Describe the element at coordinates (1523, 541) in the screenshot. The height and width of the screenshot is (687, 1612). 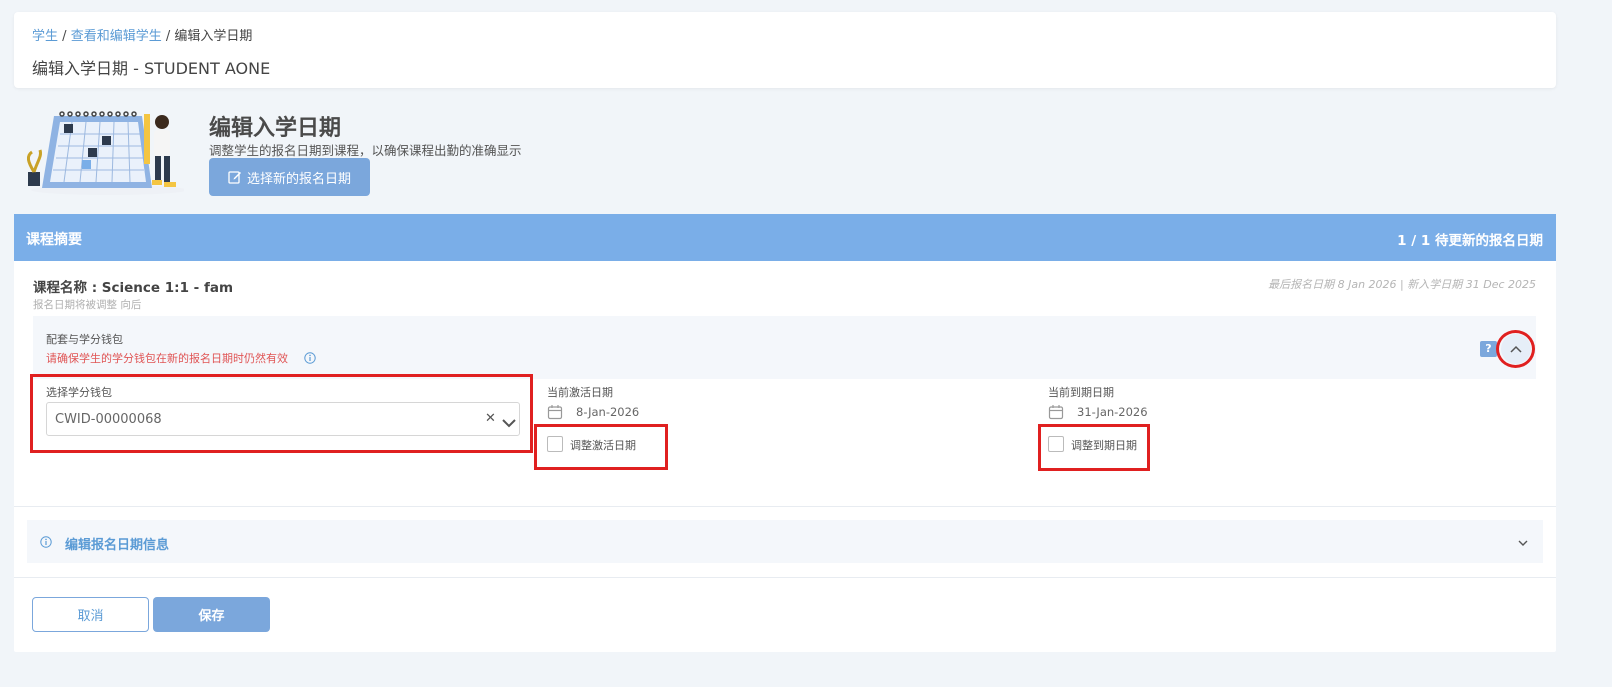
I see `chevron-down-icon` at that location.